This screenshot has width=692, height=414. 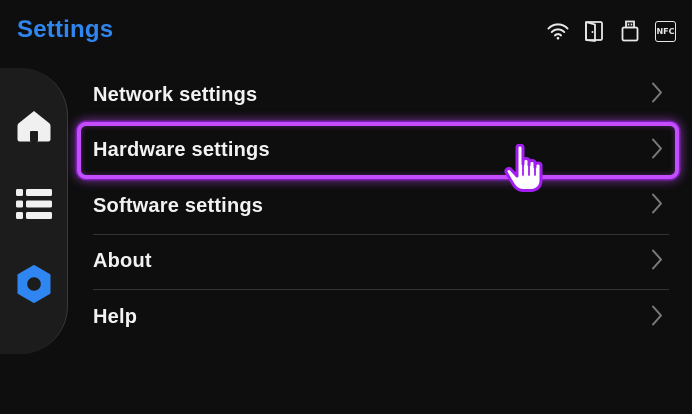 What do you see at coordinates (665, 31) in the screenshot?
I see `nfc-icon: NFC` at bounding box center [665, 31].